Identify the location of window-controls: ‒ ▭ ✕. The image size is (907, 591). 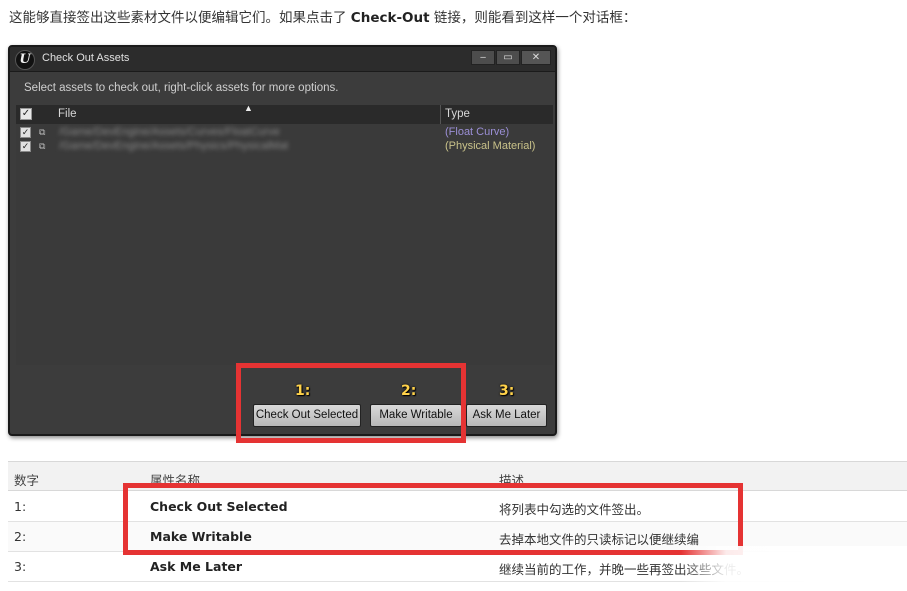
(511, 57).